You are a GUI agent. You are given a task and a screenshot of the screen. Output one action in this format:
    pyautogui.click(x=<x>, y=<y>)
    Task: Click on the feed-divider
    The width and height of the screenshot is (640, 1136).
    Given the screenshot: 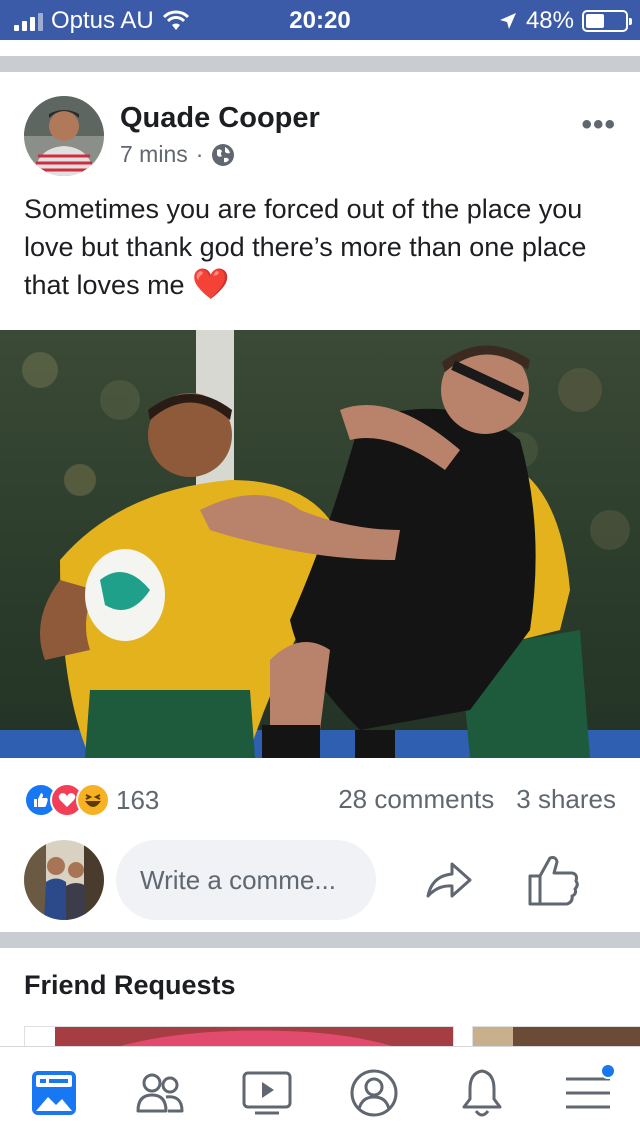 What is the action you would take?
    pyautogui.click(x=320, y=64)
    